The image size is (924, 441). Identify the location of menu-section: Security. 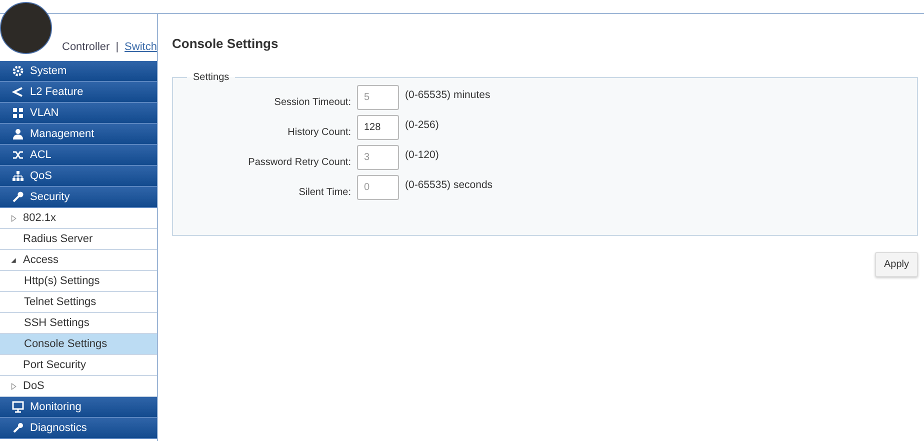
(78, 197).